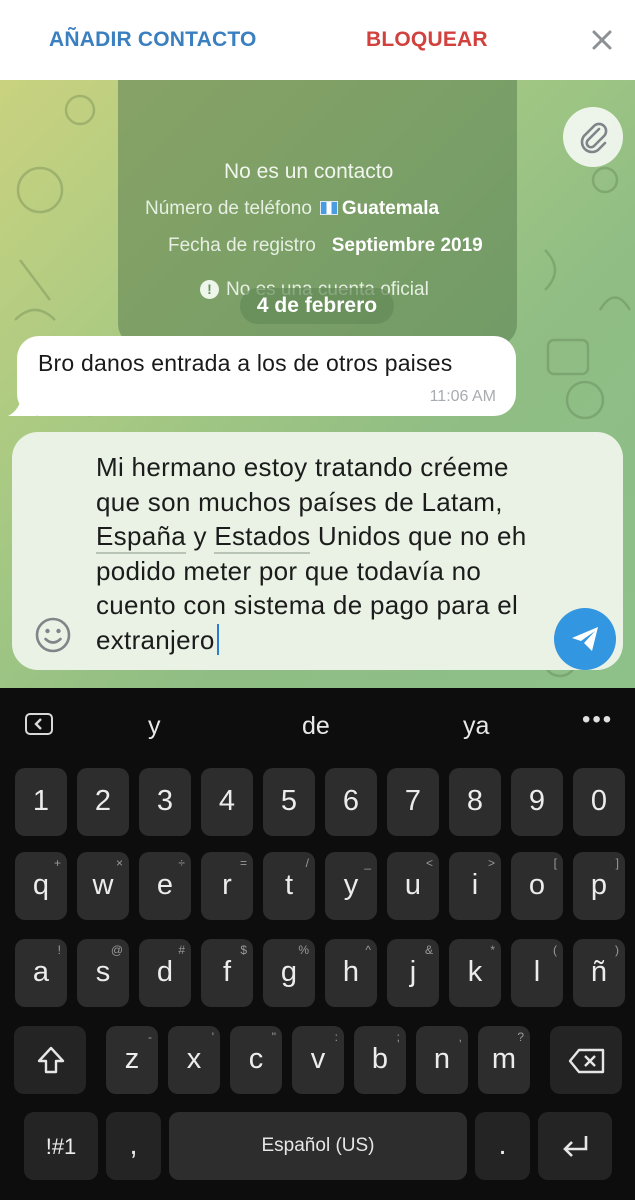 This screenshot has height=1200, width=635. What do you see at coordinates (351, 886) in the screenshot?
I see `key-y: y _` at bounding box center [351, 886].